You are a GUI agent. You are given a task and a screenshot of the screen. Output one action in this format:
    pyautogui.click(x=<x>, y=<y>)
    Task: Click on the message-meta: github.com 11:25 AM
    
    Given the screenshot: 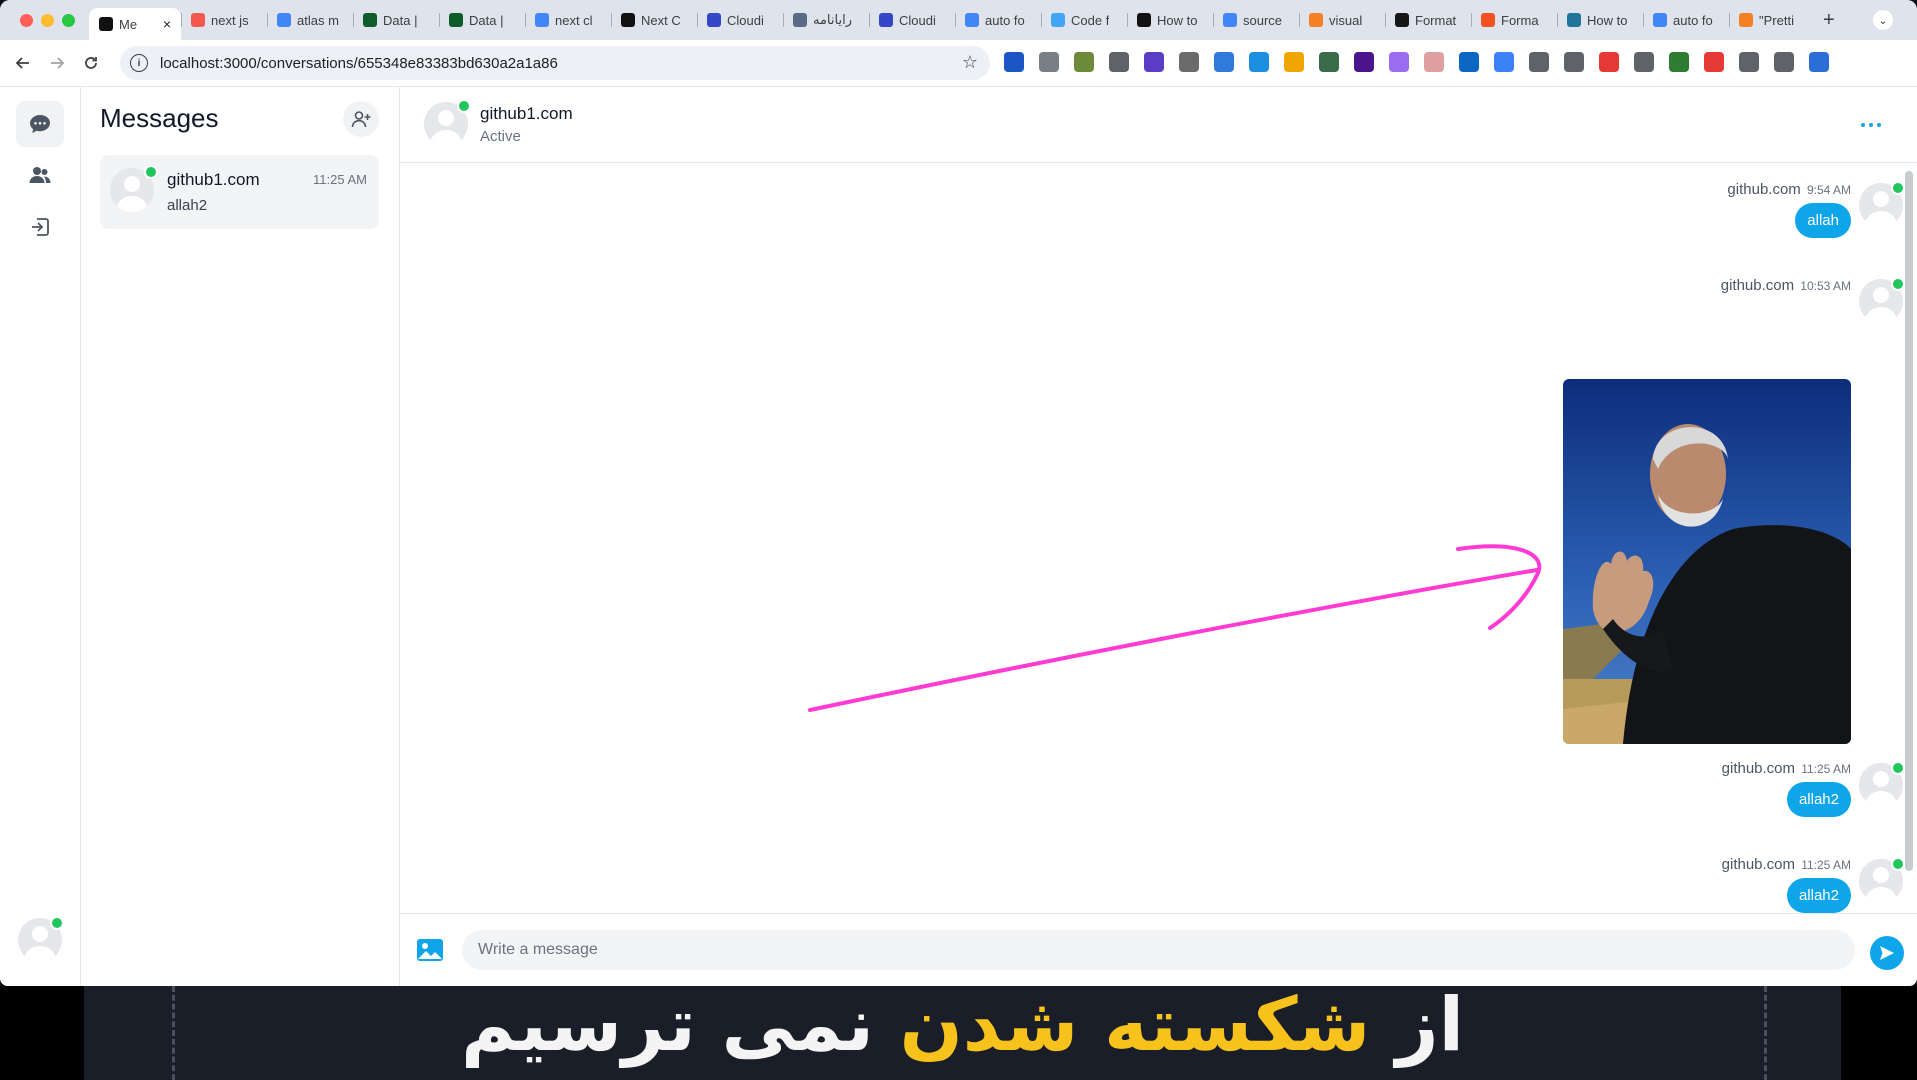 What is the action you would take?
    pyautogui.click(x=1786, y=768)
    